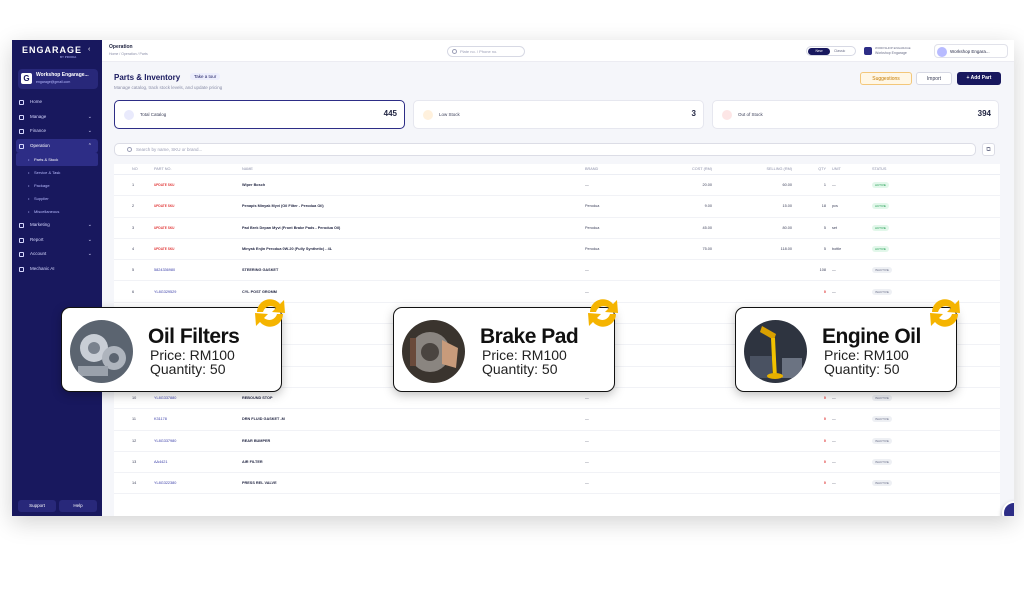  Describe the element at coordinates (205, 76) in the screenshot. I see `take-tour-button: Take a tour` at that location.